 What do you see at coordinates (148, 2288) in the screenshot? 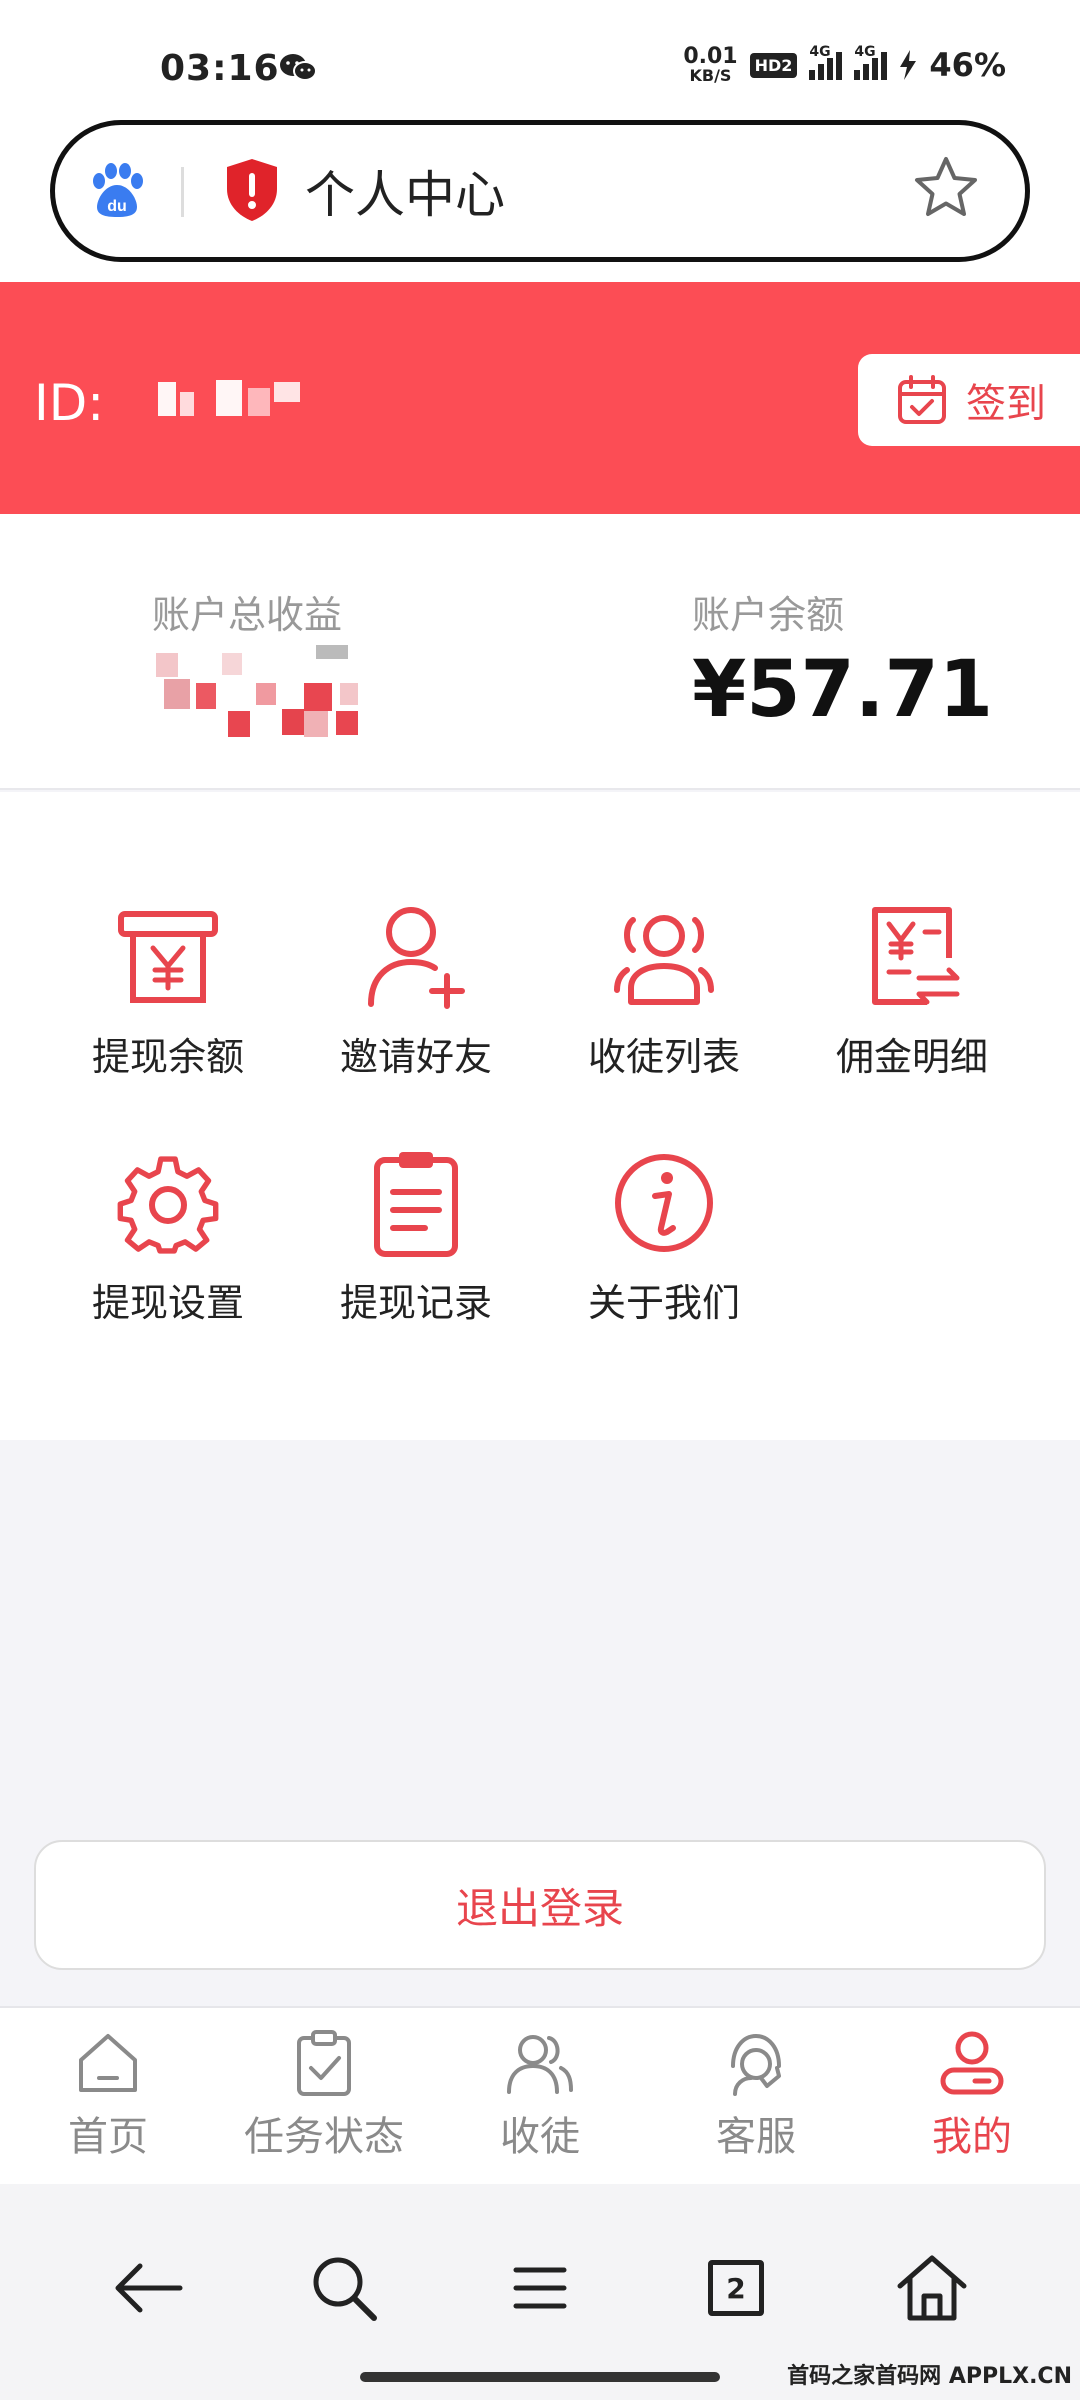
I see `back-arrow-icon` at bounding box center [148, 2288].